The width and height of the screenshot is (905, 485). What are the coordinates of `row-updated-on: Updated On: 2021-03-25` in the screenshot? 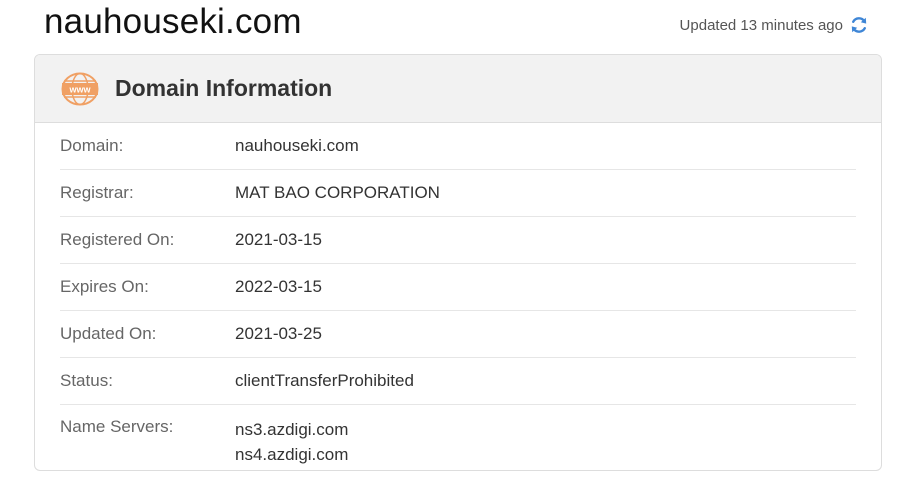 It's located at (458, 334).